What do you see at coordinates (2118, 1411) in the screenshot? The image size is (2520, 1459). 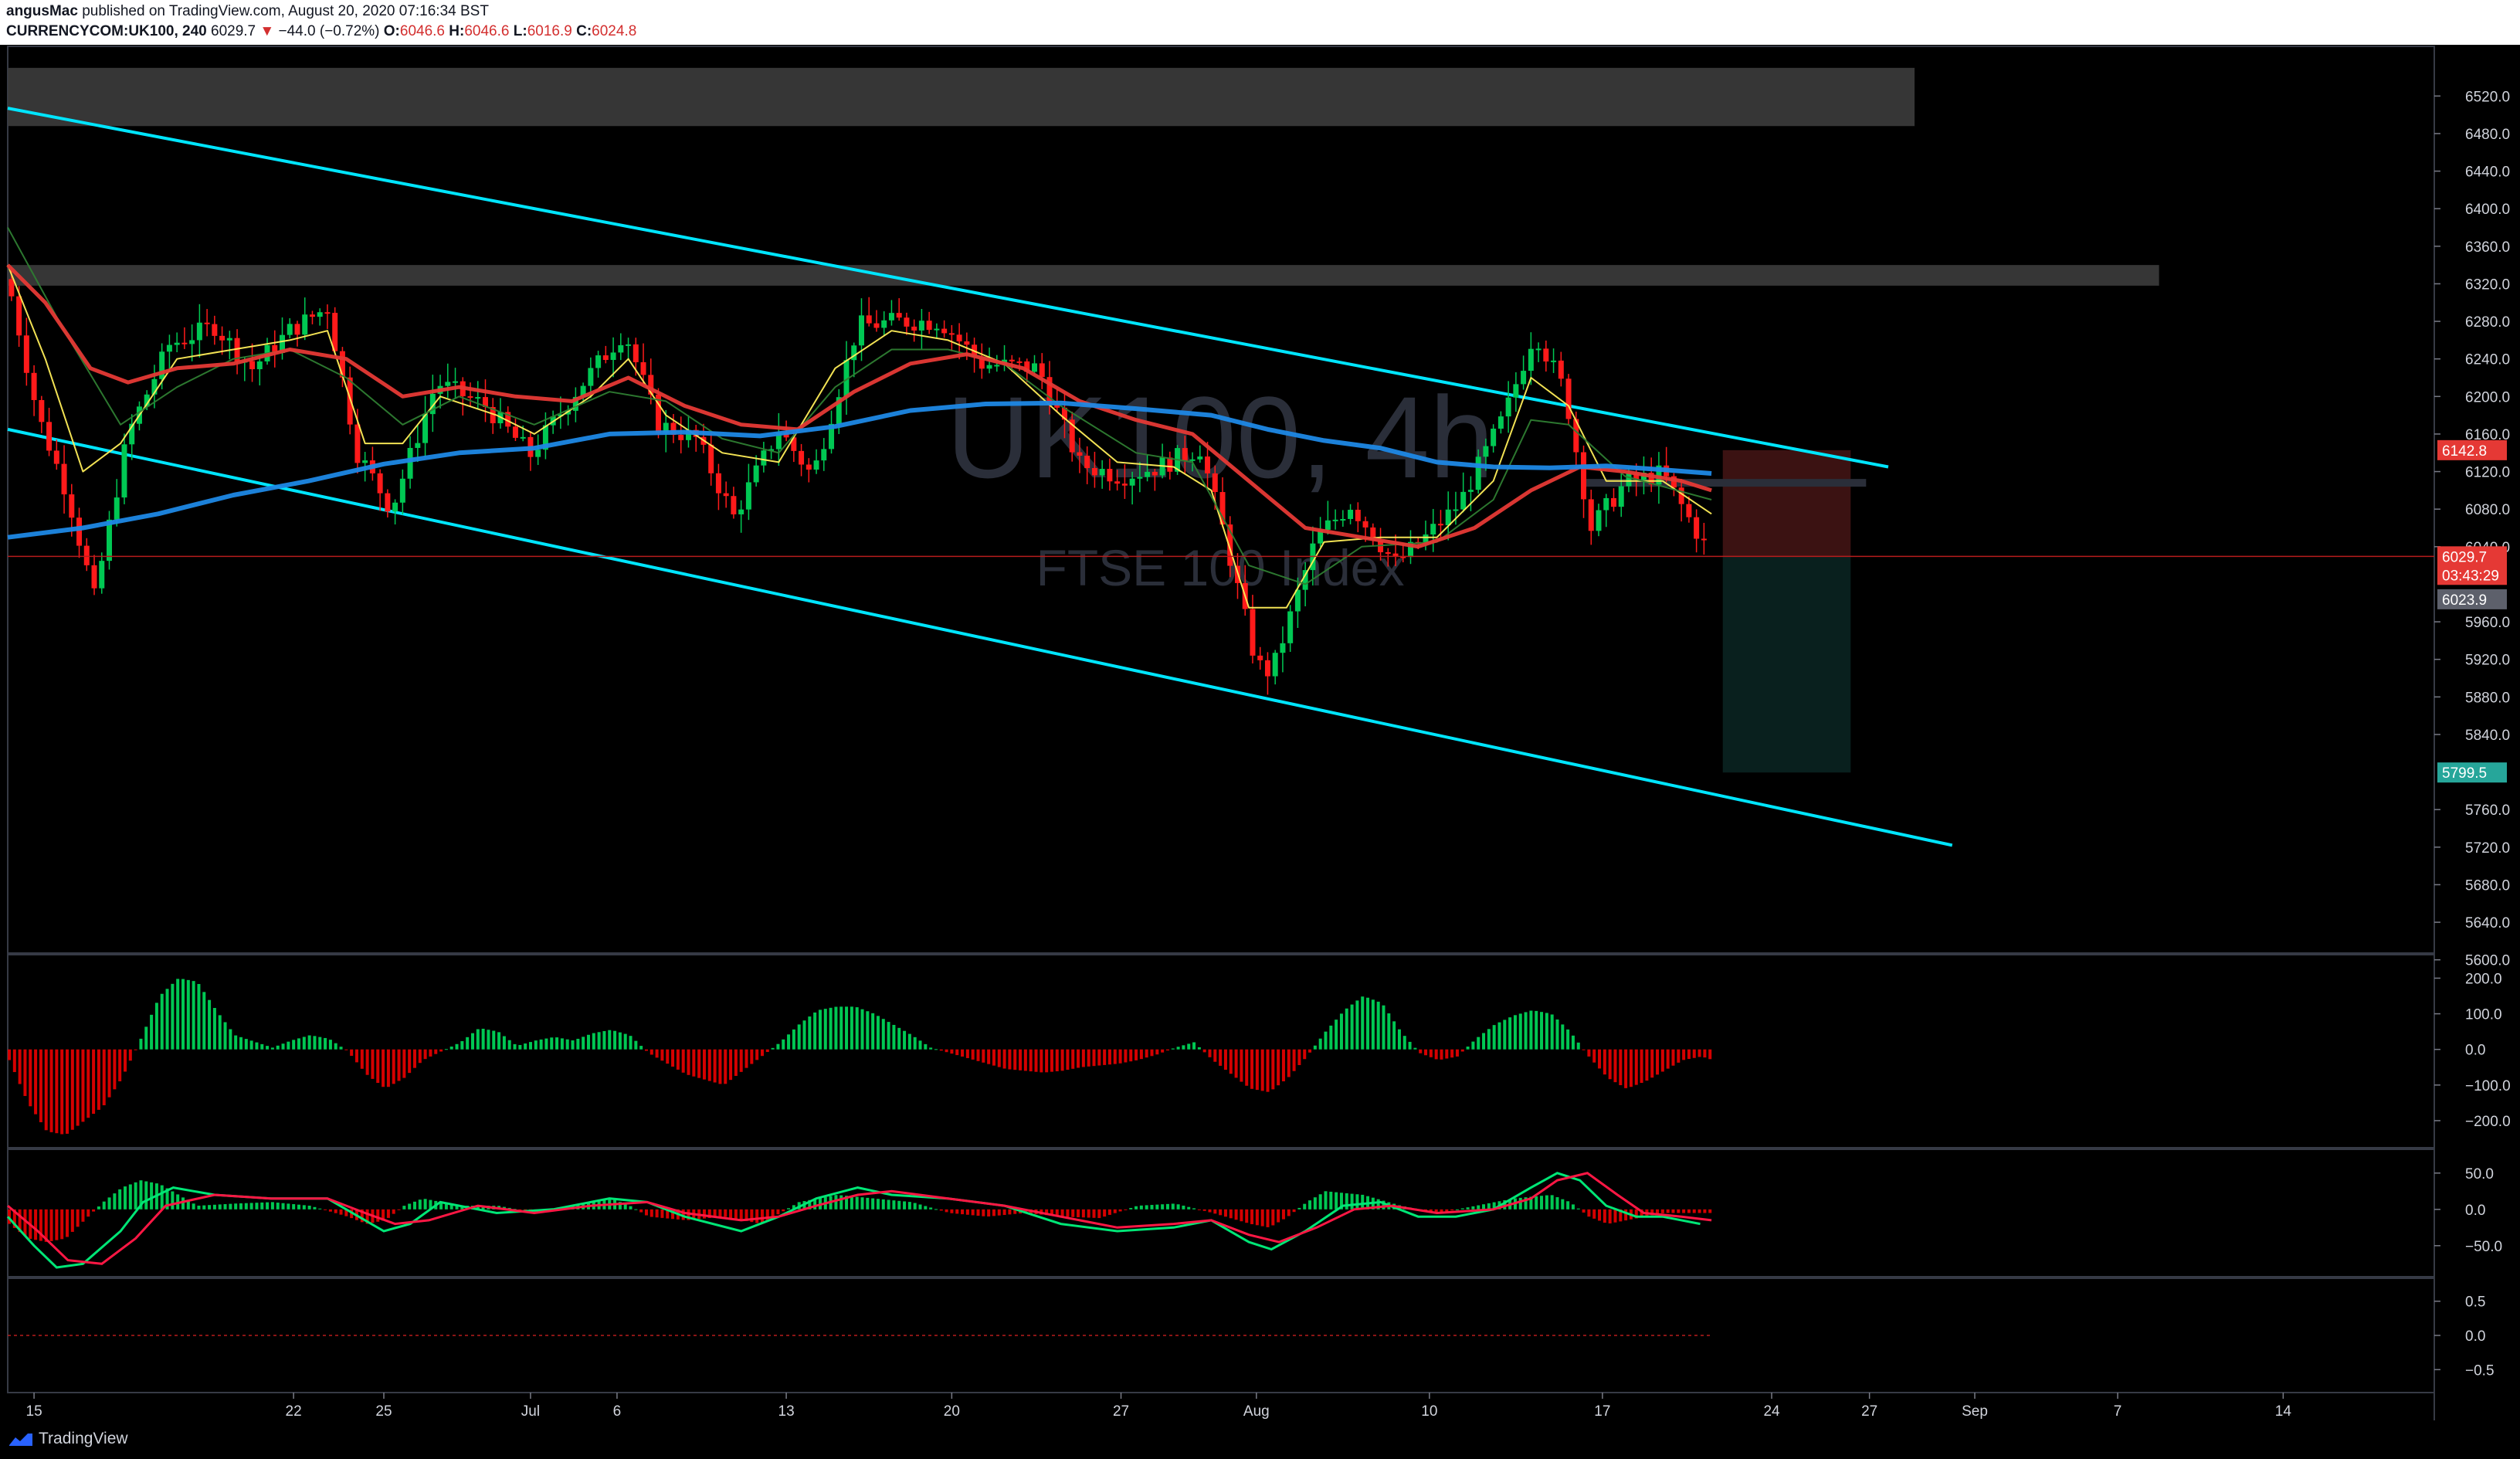 I see `time-tick-label: 7` at bounding box center [2118, 1411].